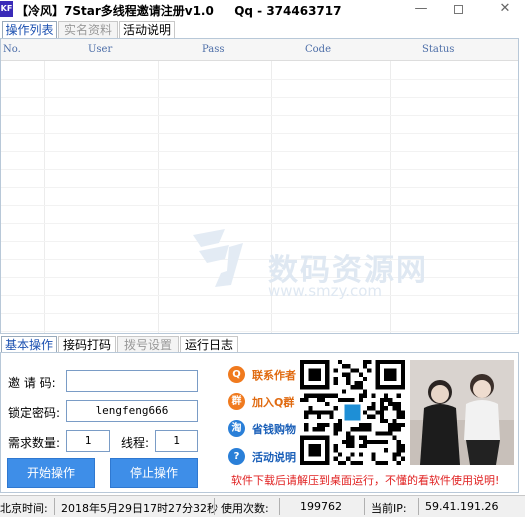 The height and width of the screenshot is (517, 525). Describe the element at coordinates (176, 441) in the screenshot. I see `threads-input: 1` at that location.